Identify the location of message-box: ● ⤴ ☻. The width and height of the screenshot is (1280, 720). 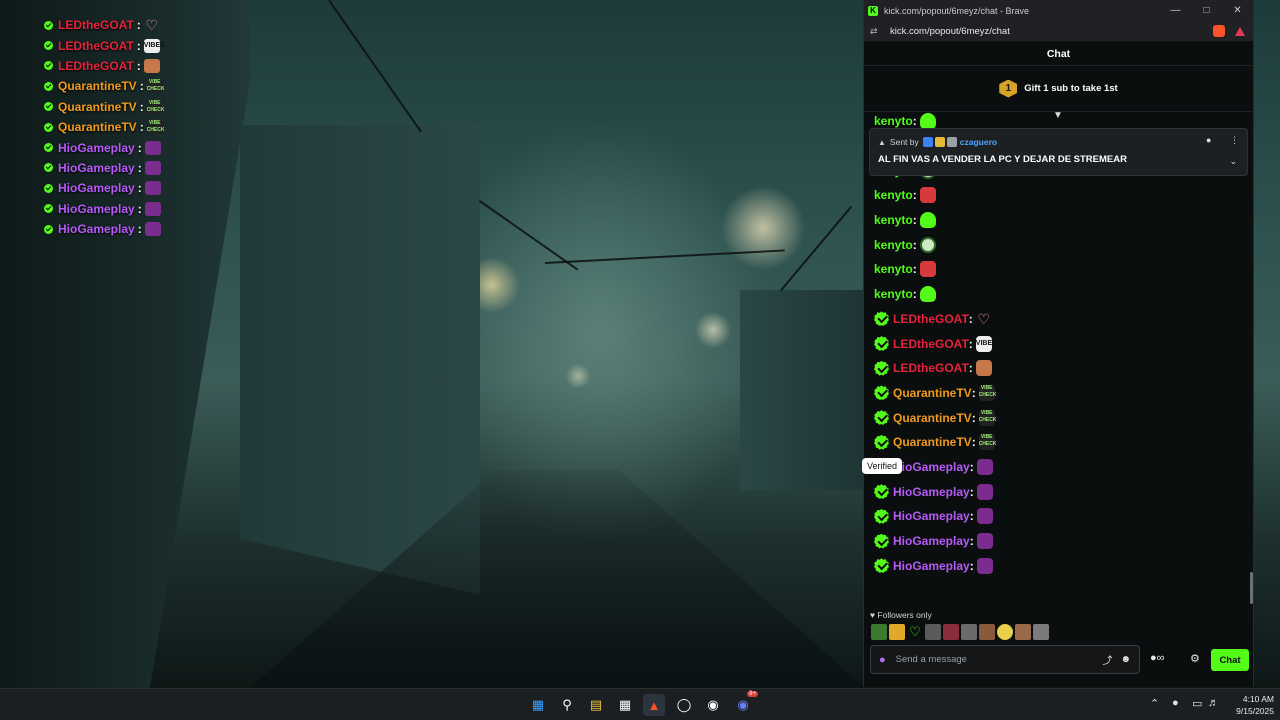
(1005, 659).